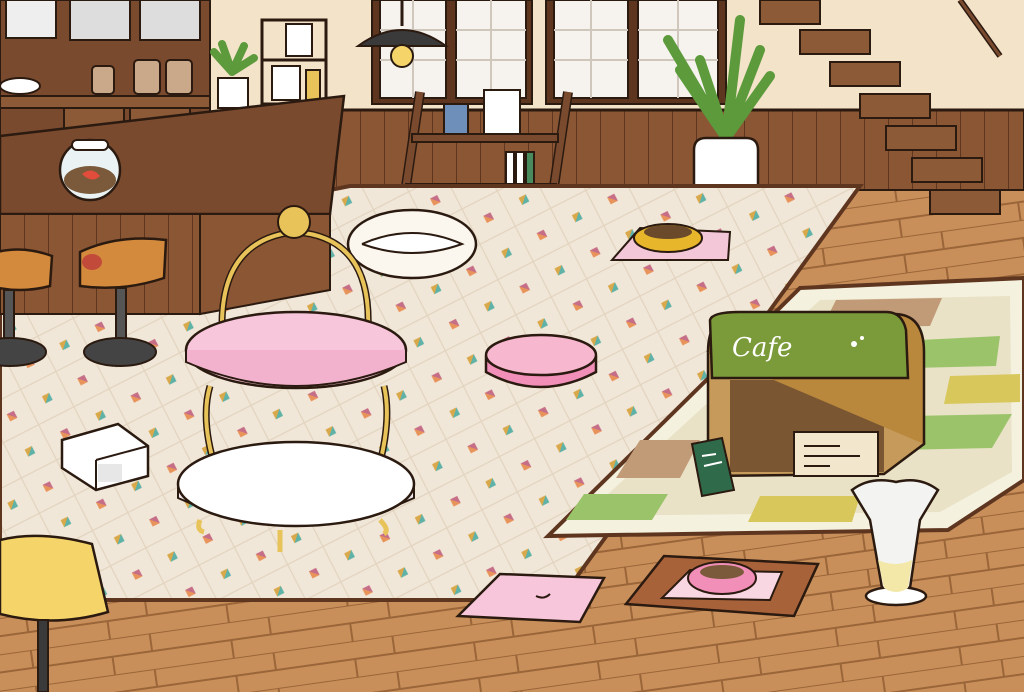 The width and height of the screenshot is (1024, 692). I want to click on cafe-sign: Cafe, so click(762, 348).